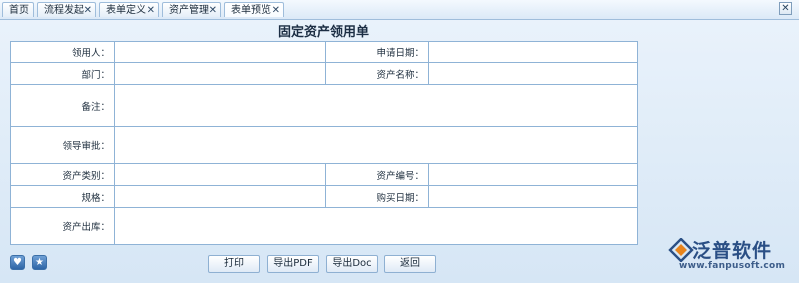  What do you see at coordinates (251, 10) in the screenshot?
I see `tab-label: 表单预览` at bounding box center [251, 10].